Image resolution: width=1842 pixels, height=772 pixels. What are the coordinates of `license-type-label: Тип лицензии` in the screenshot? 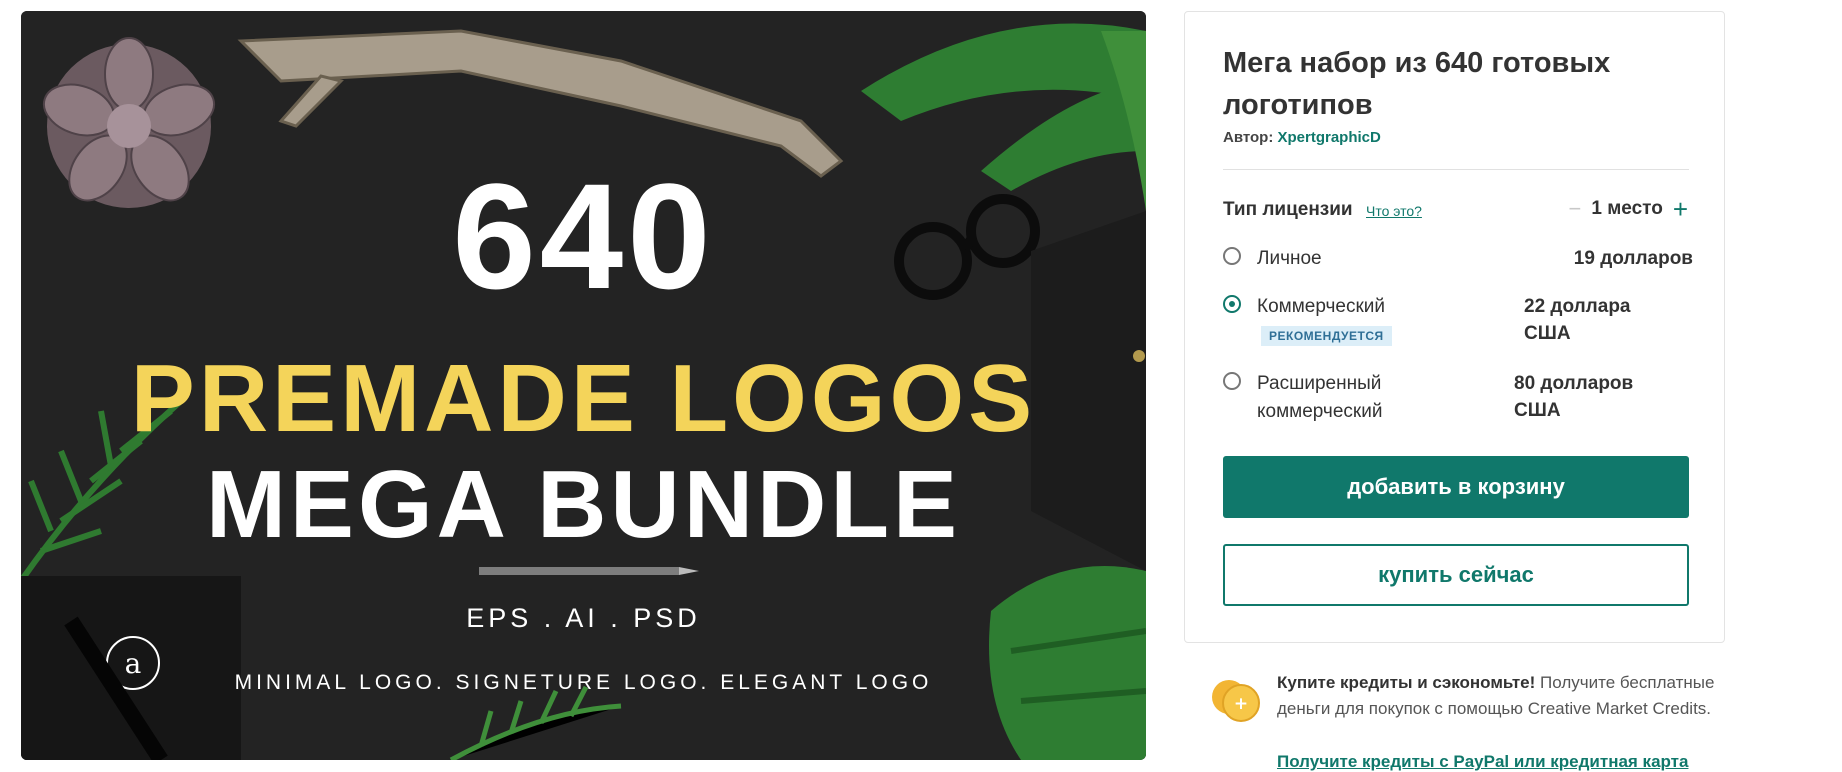 It's located at (1288, 209).